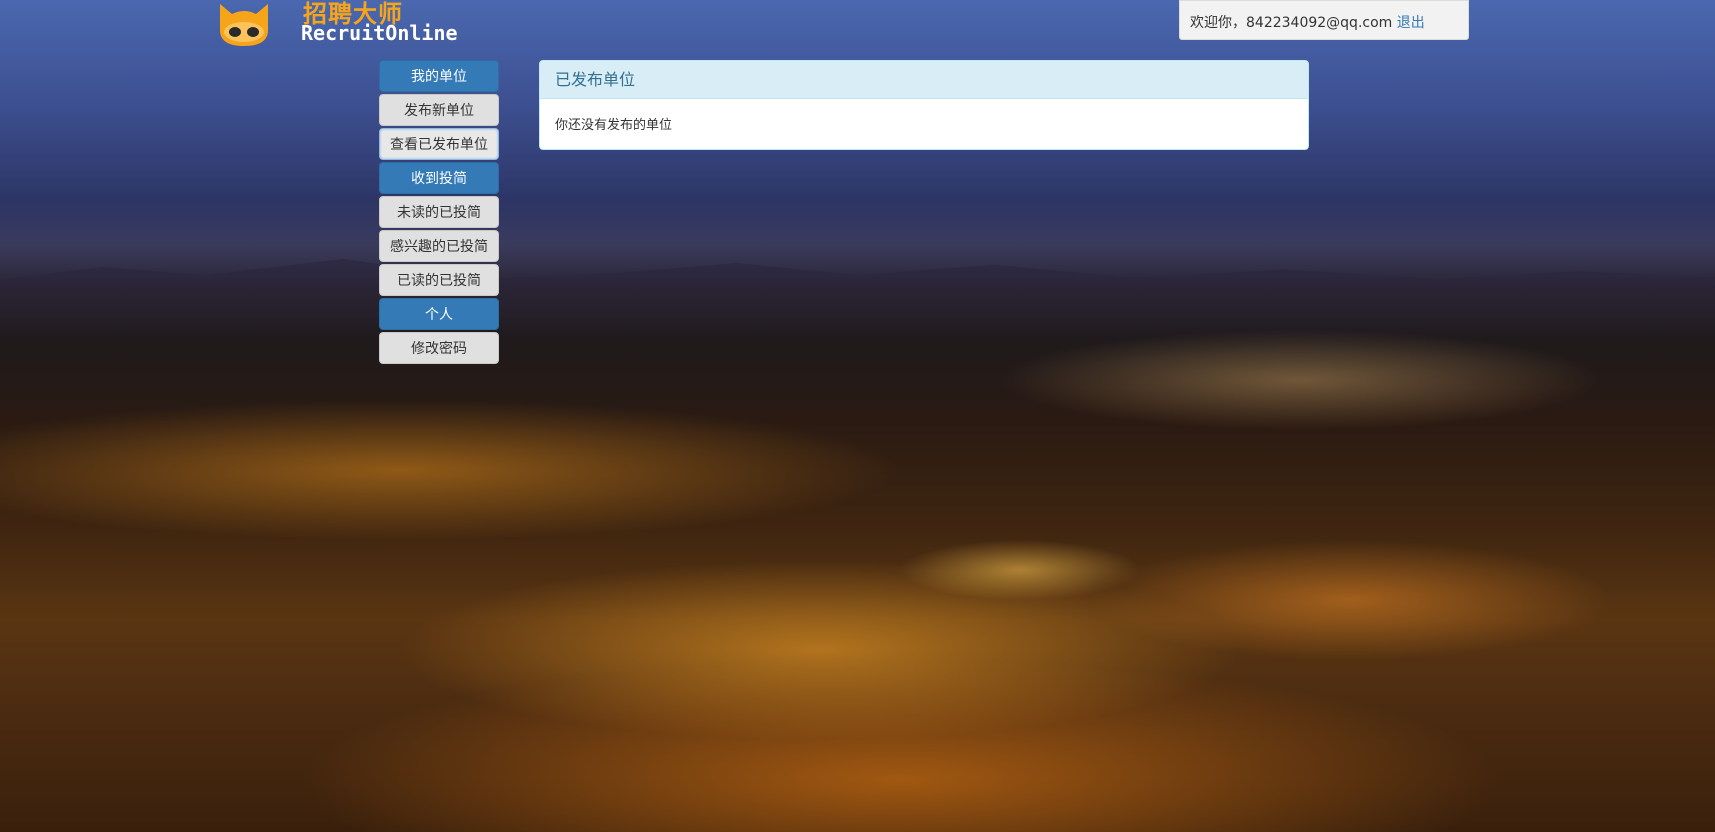 Image resolution: width=1715 pixels, height=832 pixels. What do you see at coordinates (244, 23) in the screenshot?
I see `cat-logo-icon` at bounding box center [244, 23].